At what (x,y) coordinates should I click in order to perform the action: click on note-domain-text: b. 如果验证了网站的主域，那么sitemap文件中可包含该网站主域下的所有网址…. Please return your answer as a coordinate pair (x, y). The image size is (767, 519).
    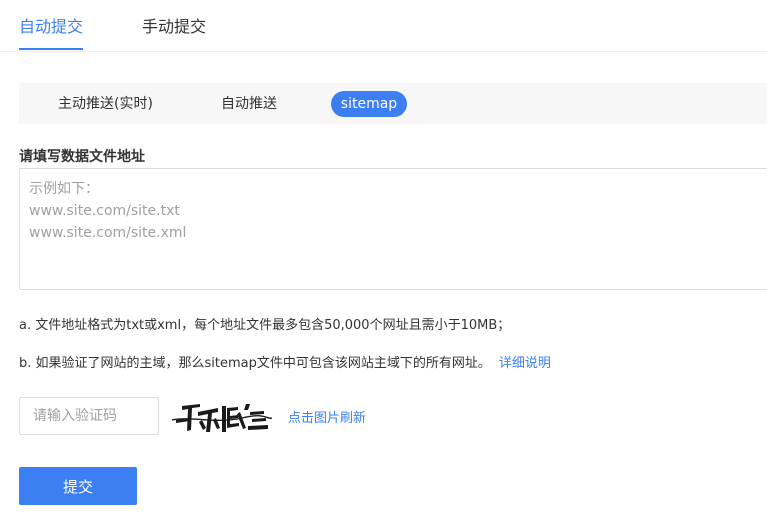
    Looking at the image, I should click on (255, 363).